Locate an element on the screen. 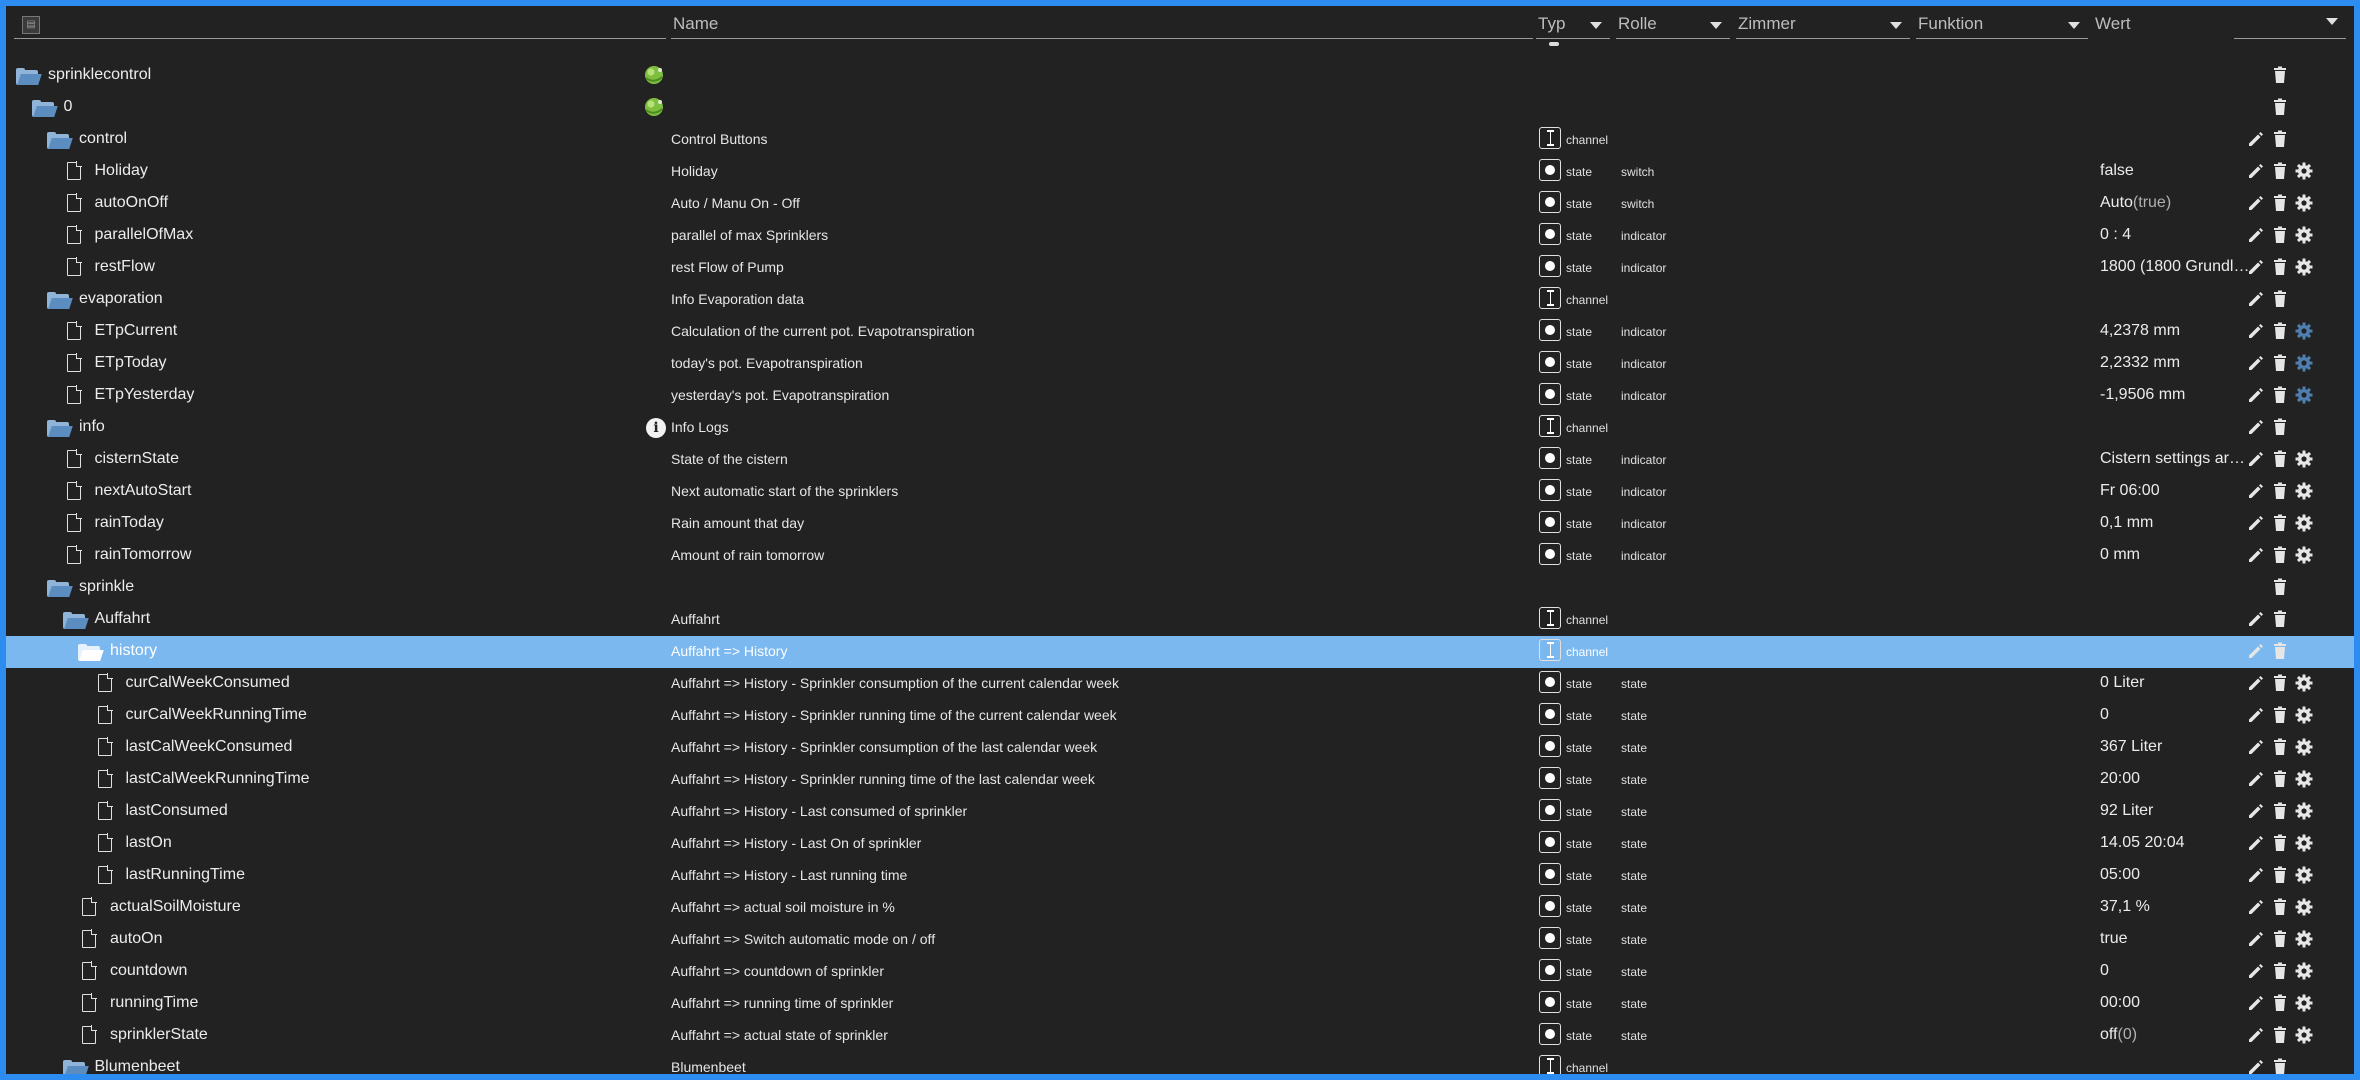 This screenshot has height=1080, width=2360. object-value: Fr 06:00 is located at coordinates (2175, 491).